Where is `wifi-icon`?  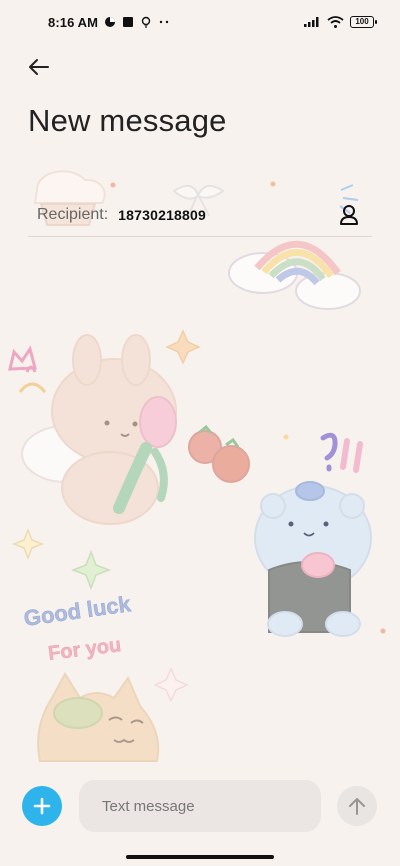 wifi-icon is located at coordinates (335, 21).